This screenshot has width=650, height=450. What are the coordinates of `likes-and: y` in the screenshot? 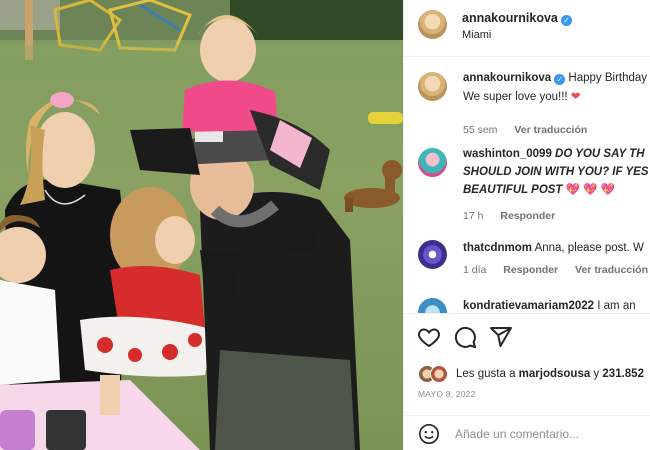 It's located at (596, 374).